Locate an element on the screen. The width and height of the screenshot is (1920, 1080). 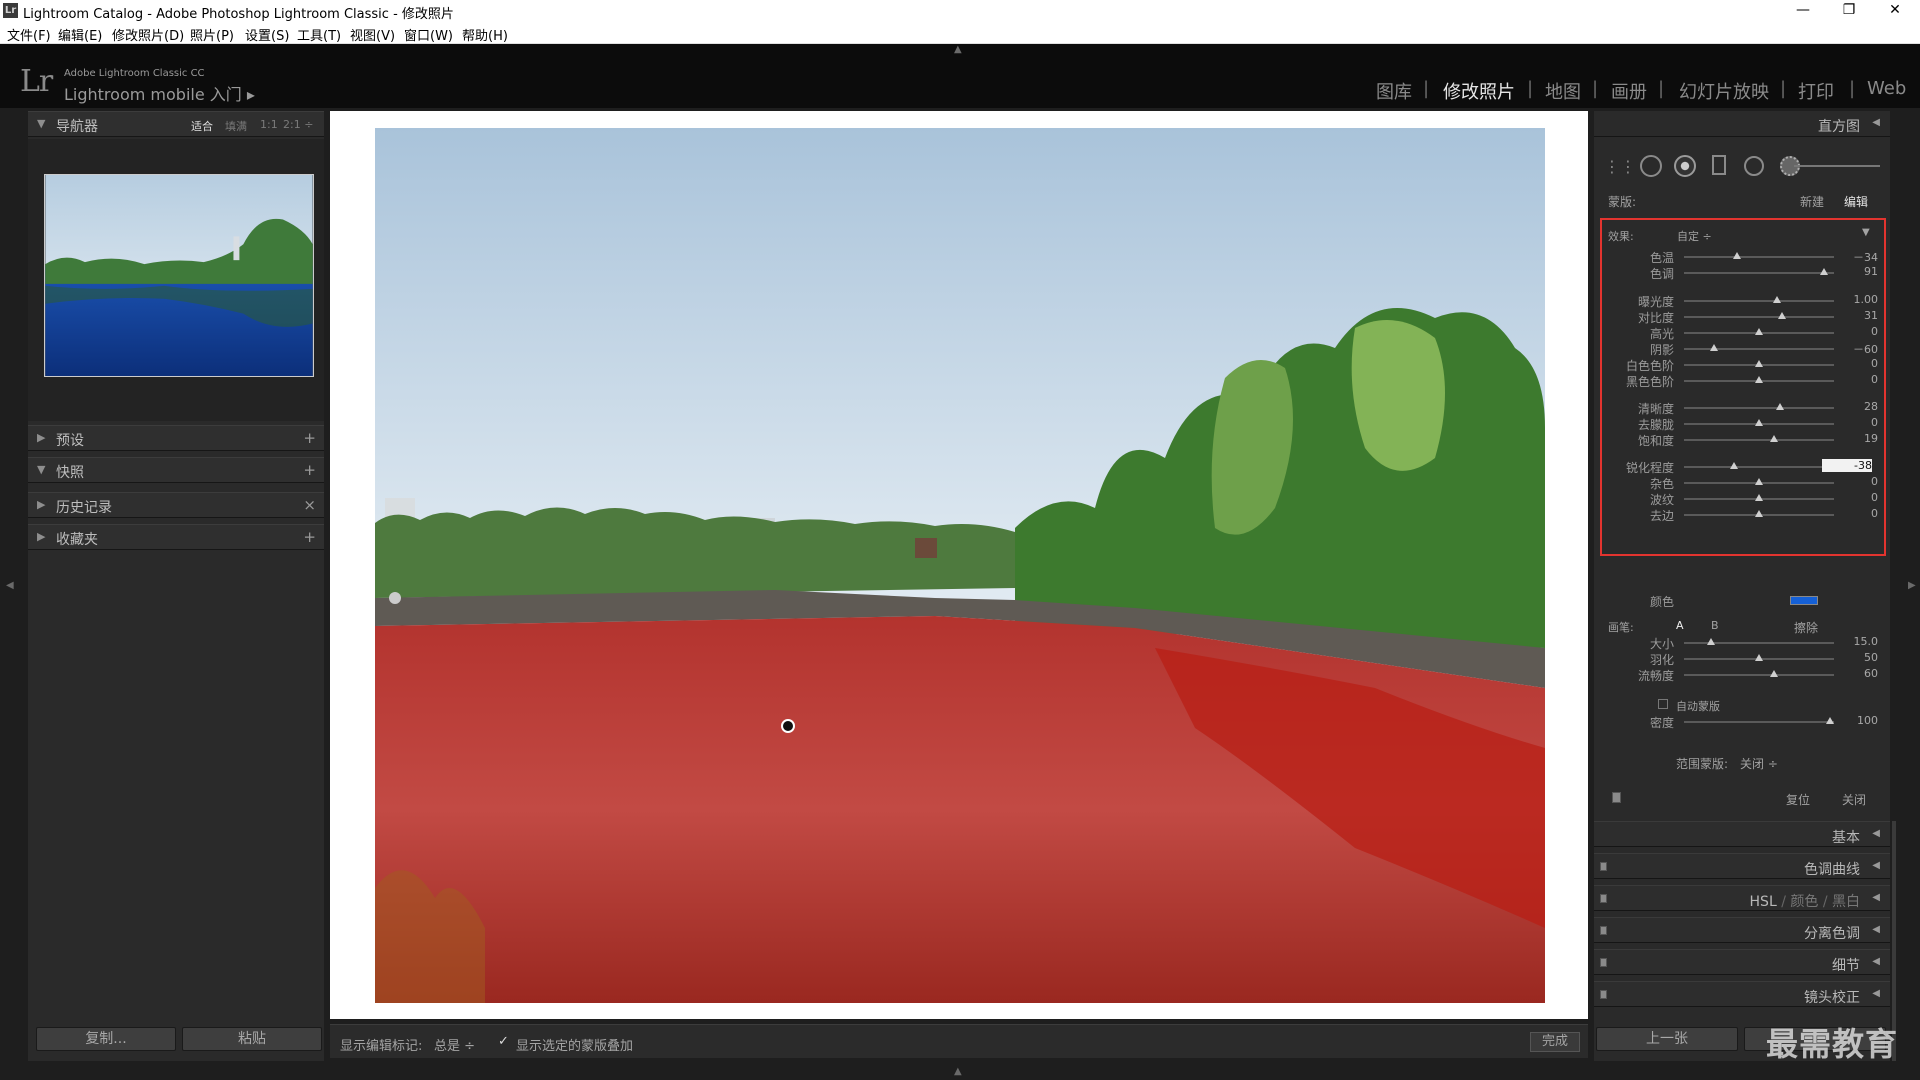
effect-slider-4-value: 0 is located at coordinates (1858, 331).